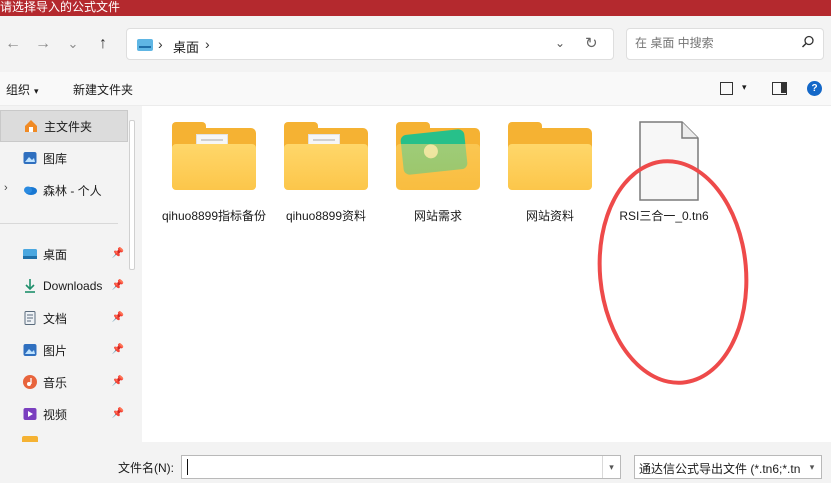  Describe the element at coordinates (664, 216) in the screenshot. I see `file-name: RSI三合一_0.tn6` at that location.